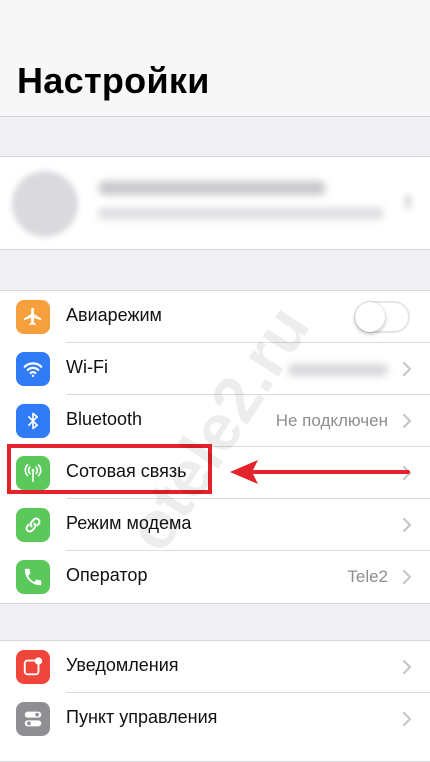 This screenshot has height=762, width=430. What do you see at coordinates (331, 420) in the screenshot?
I see `bluetooth-status-value: Не подключен` at bounding box center [331, 420].